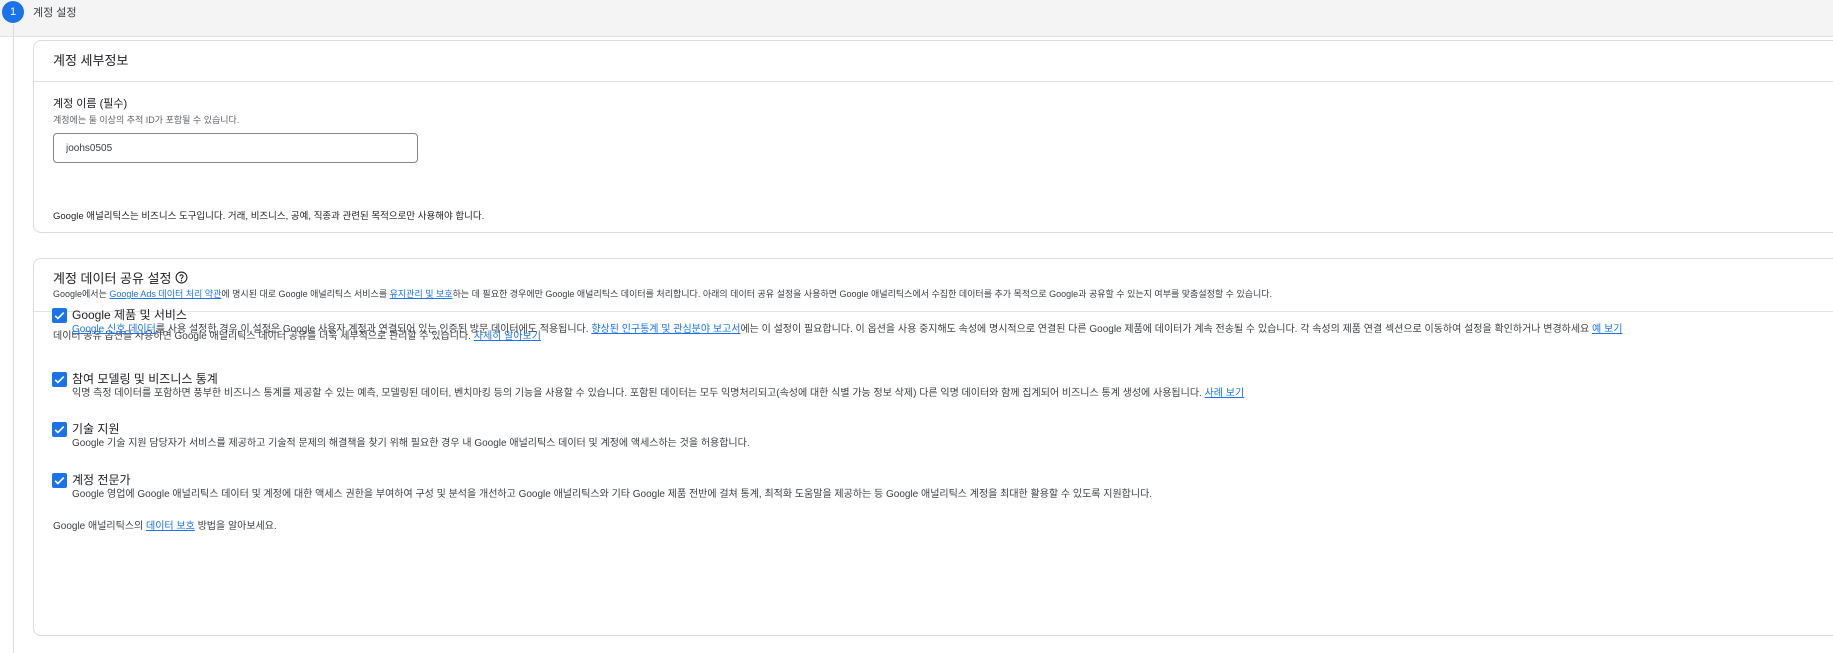  Describe the element at coordinates (55, 13) in the screenshot. I see `step-title: 계정 설정` at that location.